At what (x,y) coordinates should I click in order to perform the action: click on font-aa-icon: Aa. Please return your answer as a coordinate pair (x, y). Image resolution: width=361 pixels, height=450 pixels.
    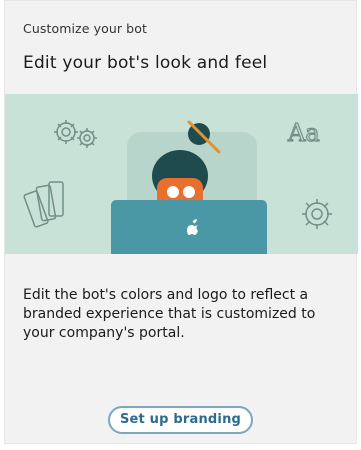
    Looking at the image, I should click on (303, 133).